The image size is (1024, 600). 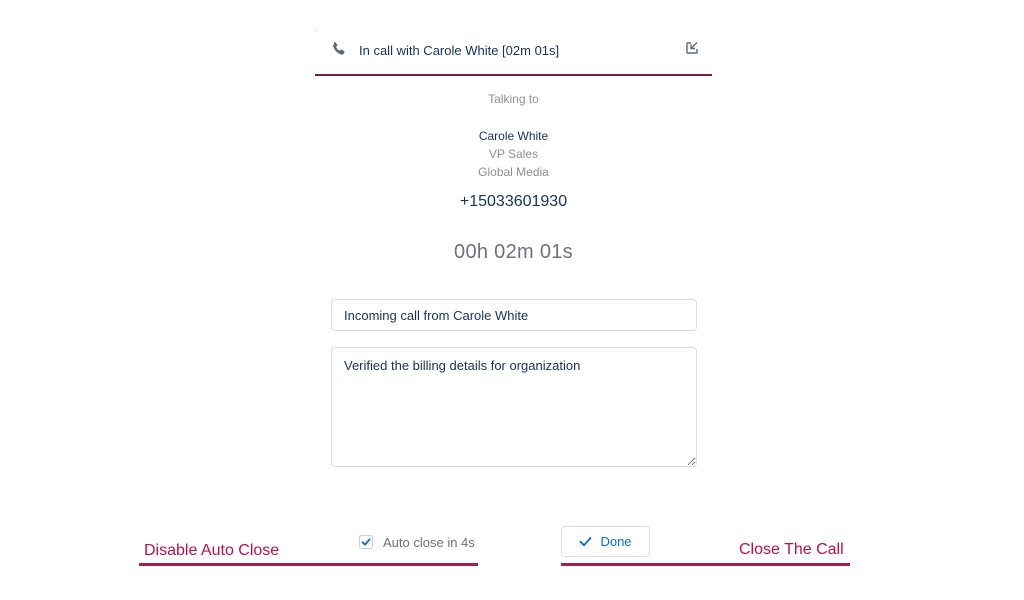 I want to click on done-button-label: Done, so click(x=616, y=541).